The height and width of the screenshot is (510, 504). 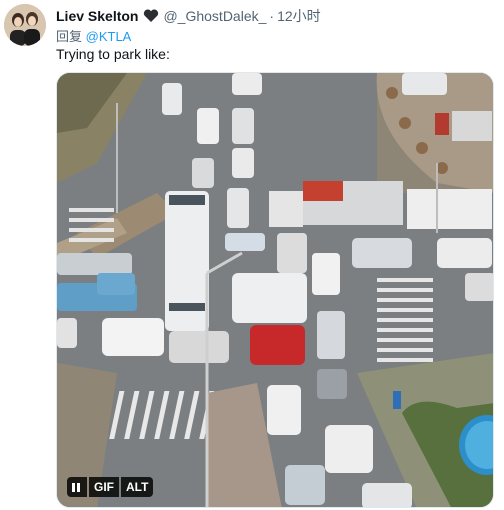 What do you see at coordinates (214, 16) in the screenshot?
I see `author-handle: @_GhostDalek_` at bounding box center [214, 16].